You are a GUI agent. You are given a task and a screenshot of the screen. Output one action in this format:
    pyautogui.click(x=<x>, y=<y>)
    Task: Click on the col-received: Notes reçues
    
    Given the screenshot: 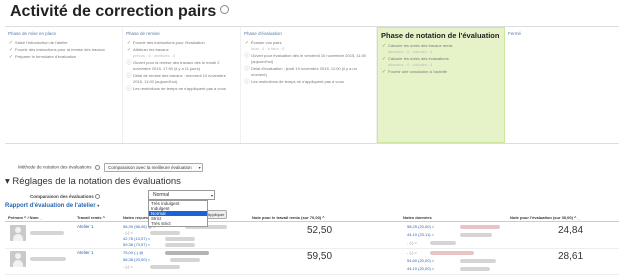 What is the action you would take?
    pyautogui.click(x=136, y=217)
    